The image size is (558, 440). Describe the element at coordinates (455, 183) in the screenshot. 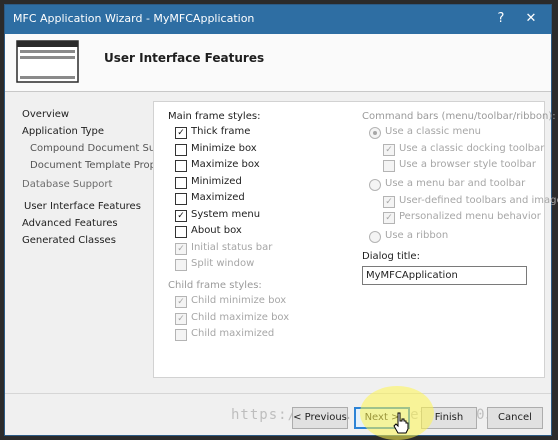

I see `radio-label: Use a menu bar and toolbar` at that location.